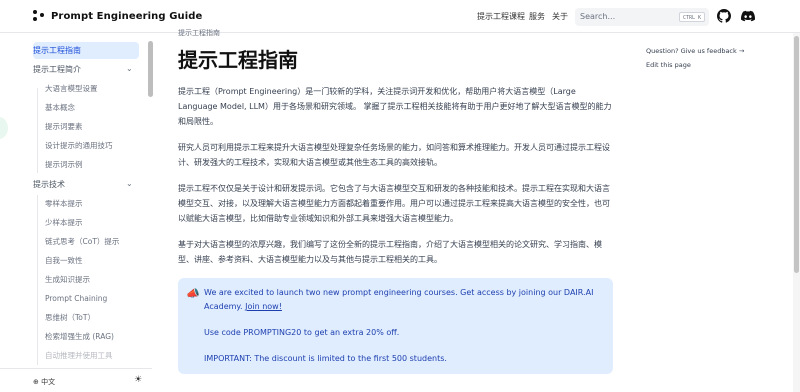  I want to click on sidebar-item-art: 自动推理并使用工具, so click(92, 355).